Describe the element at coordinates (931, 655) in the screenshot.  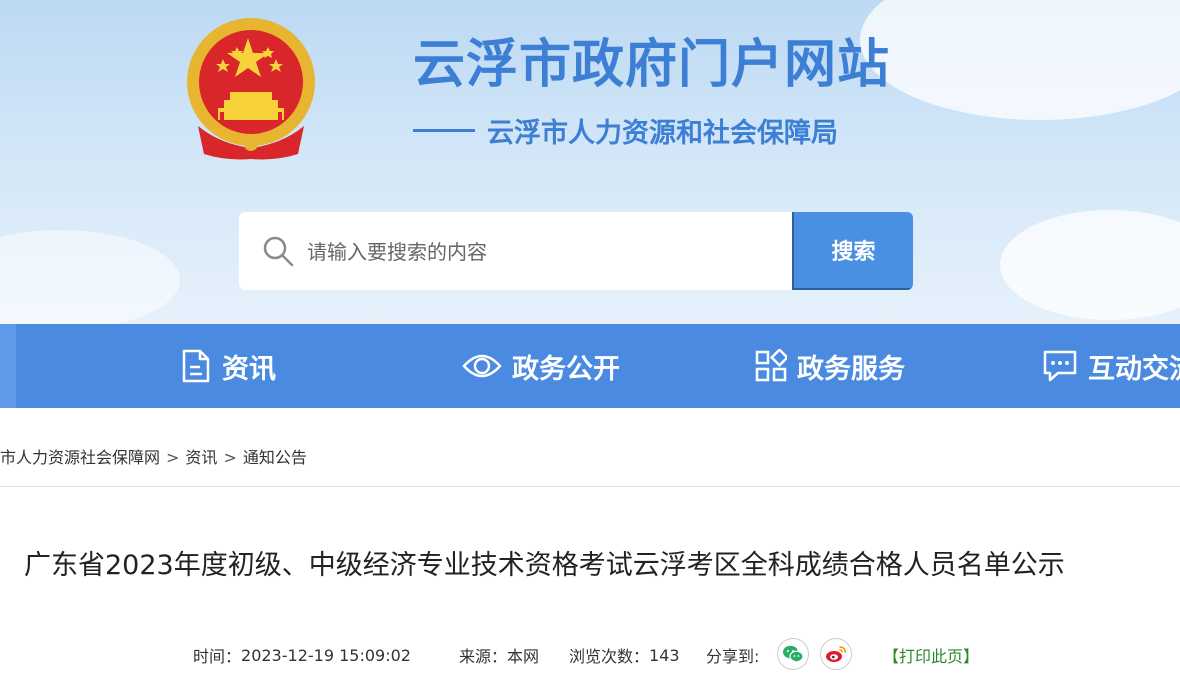
I see `print-page-link: 【打印此页】` at that location.